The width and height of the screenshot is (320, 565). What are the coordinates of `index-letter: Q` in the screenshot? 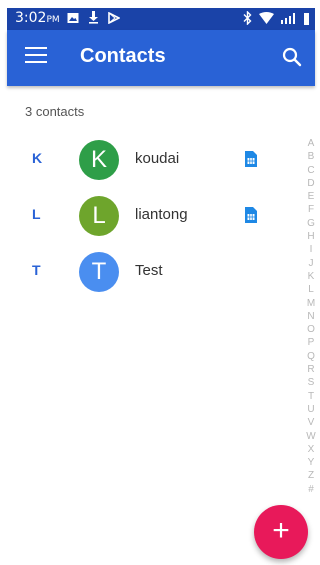 It's located at (311, 356).